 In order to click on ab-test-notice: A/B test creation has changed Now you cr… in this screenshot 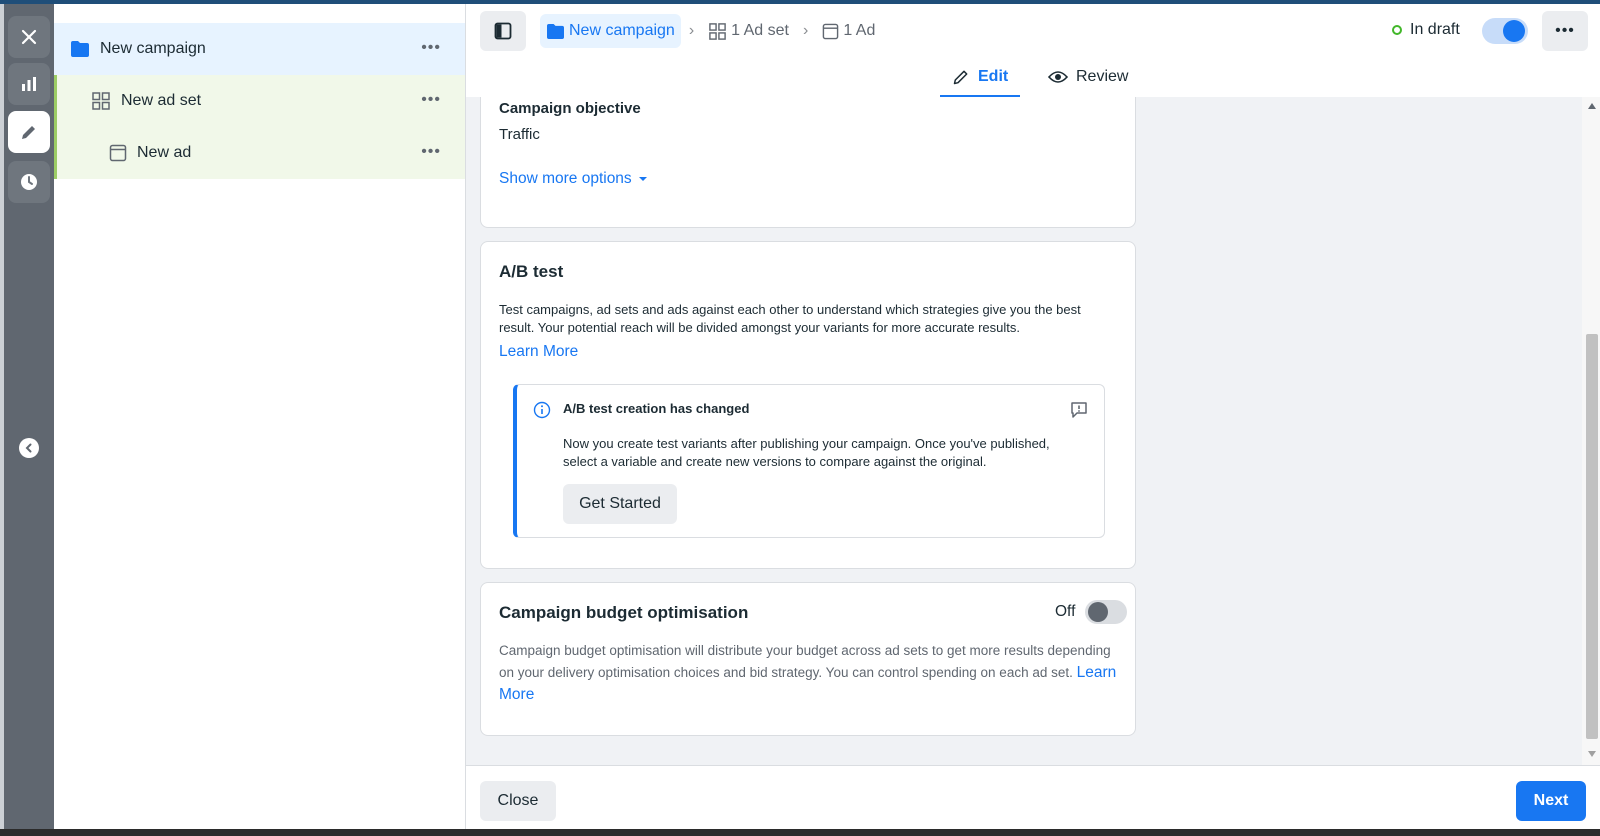, I will do `click(809, 461)`.